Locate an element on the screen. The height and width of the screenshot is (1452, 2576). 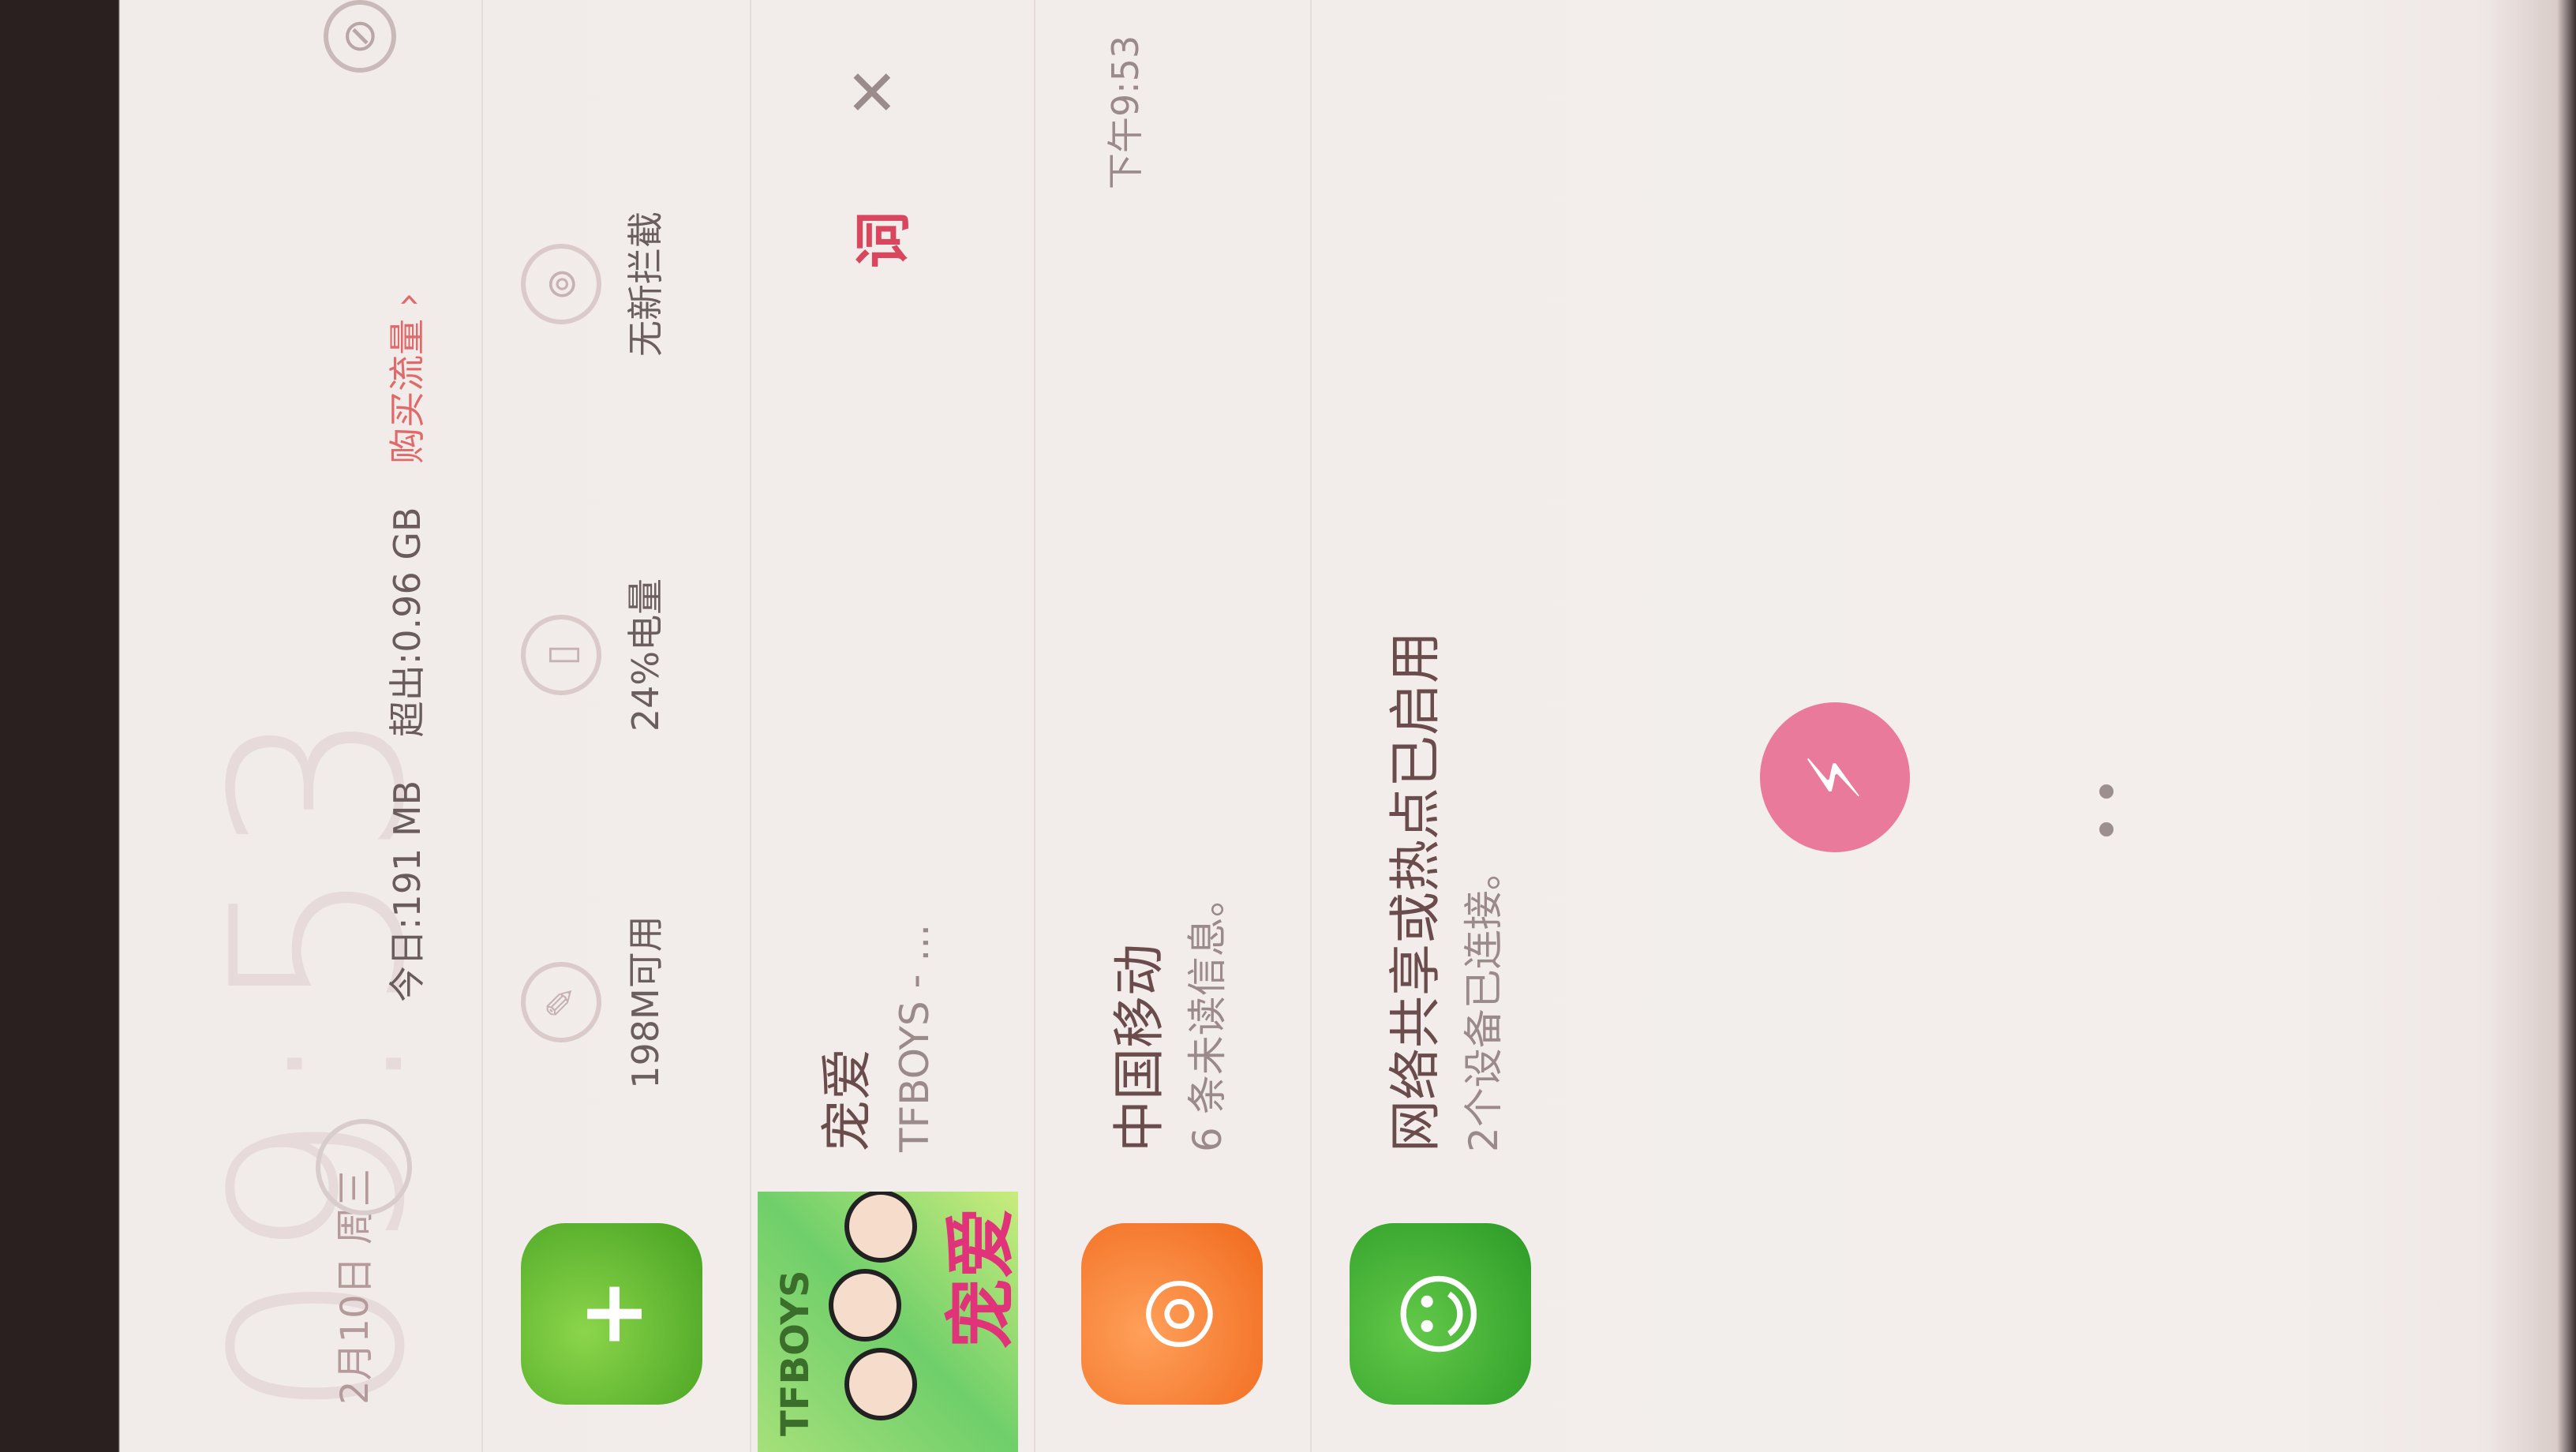
hotspot-message: 2个设备已连接。 is located at coordinates (1484, 1001).